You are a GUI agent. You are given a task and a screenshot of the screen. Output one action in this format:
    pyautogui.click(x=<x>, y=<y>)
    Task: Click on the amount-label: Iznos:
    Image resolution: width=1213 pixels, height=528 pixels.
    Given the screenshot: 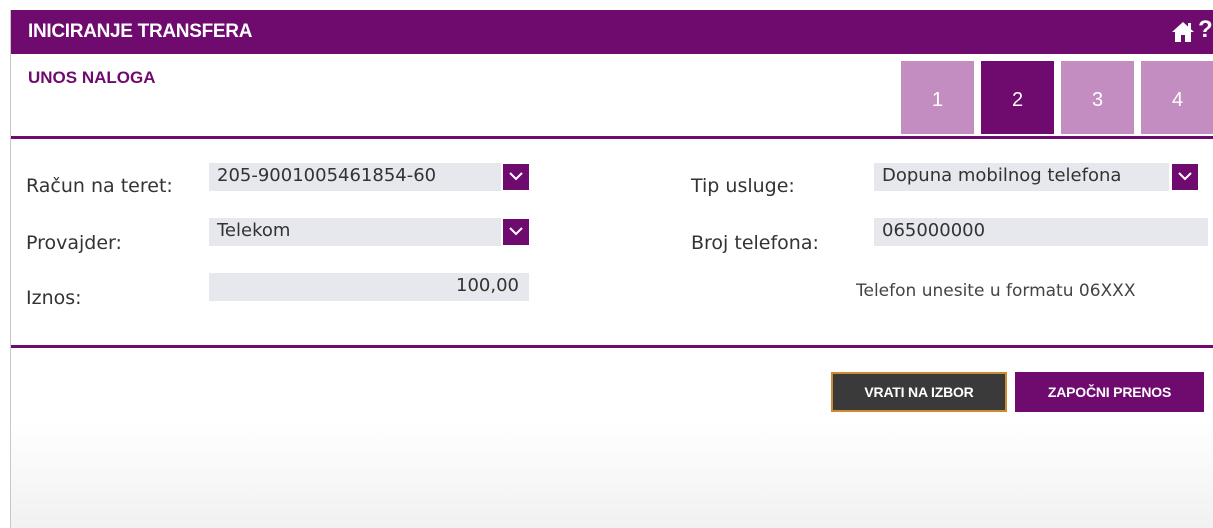 What is the action you would take?
    pyautogui.click(x=54, y=298)
    